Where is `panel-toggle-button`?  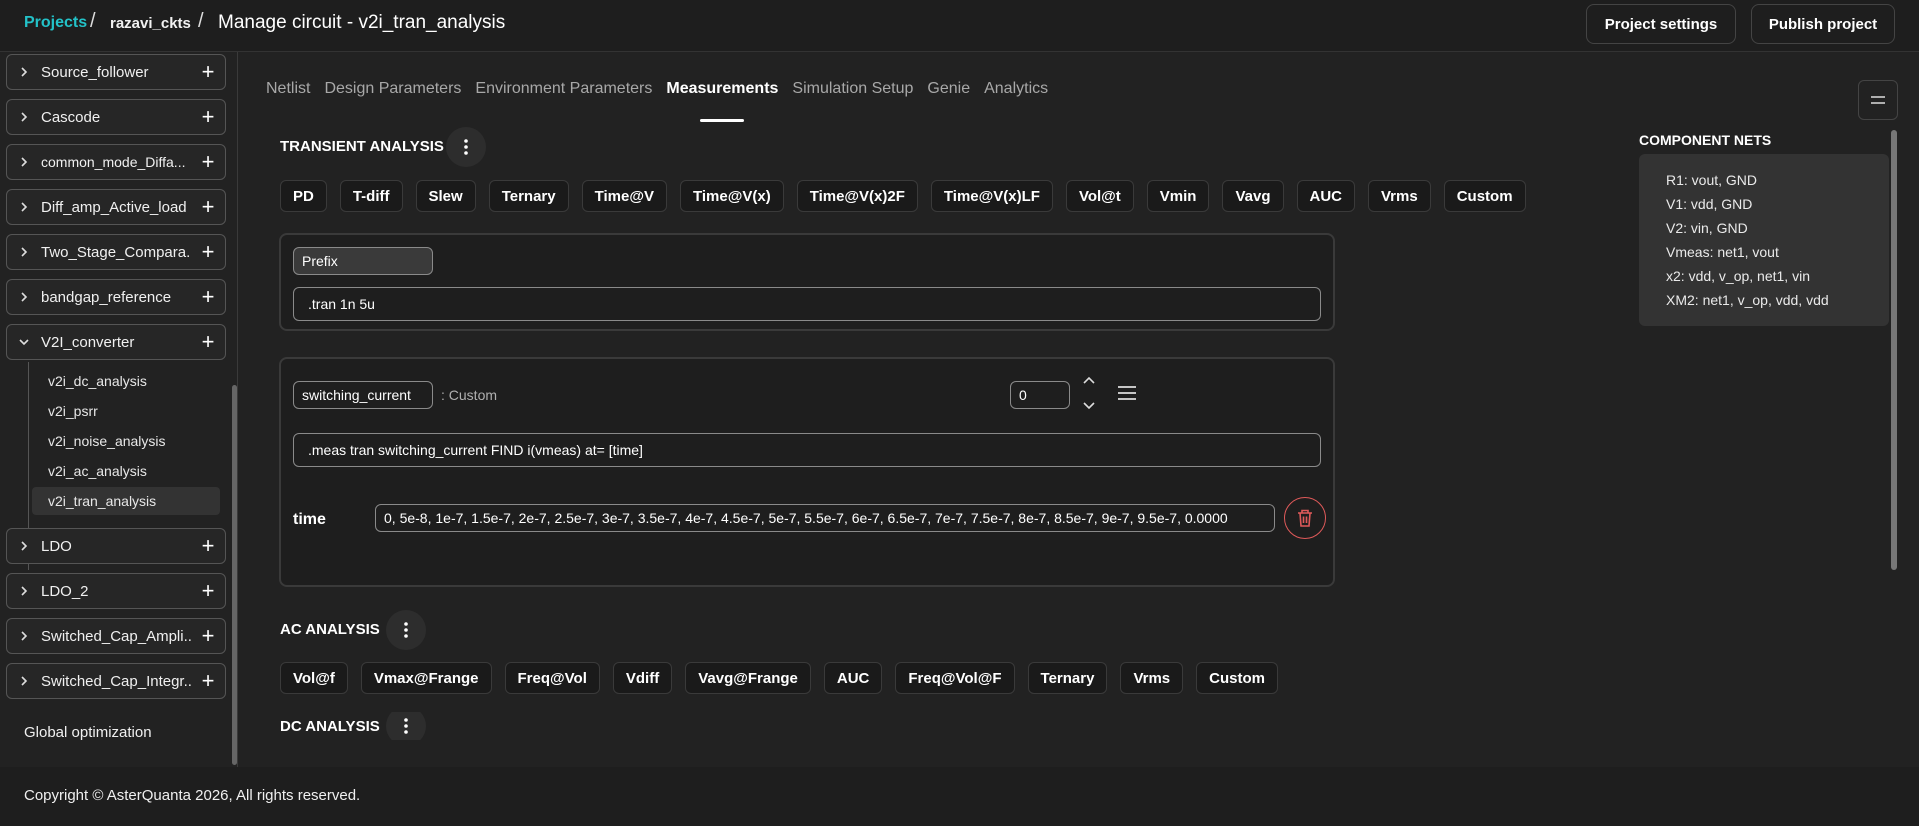
panel-toggle-button is located at coordinates (1878, 100).